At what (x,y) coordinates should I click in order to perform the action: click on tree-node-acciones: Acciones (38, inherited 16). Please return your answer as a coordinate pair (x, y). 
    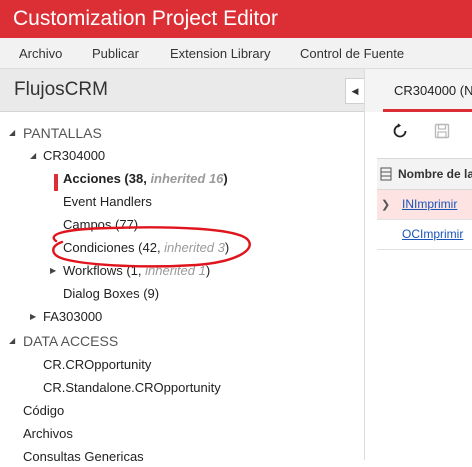
    Looking at the image, I should click on (145, 179).